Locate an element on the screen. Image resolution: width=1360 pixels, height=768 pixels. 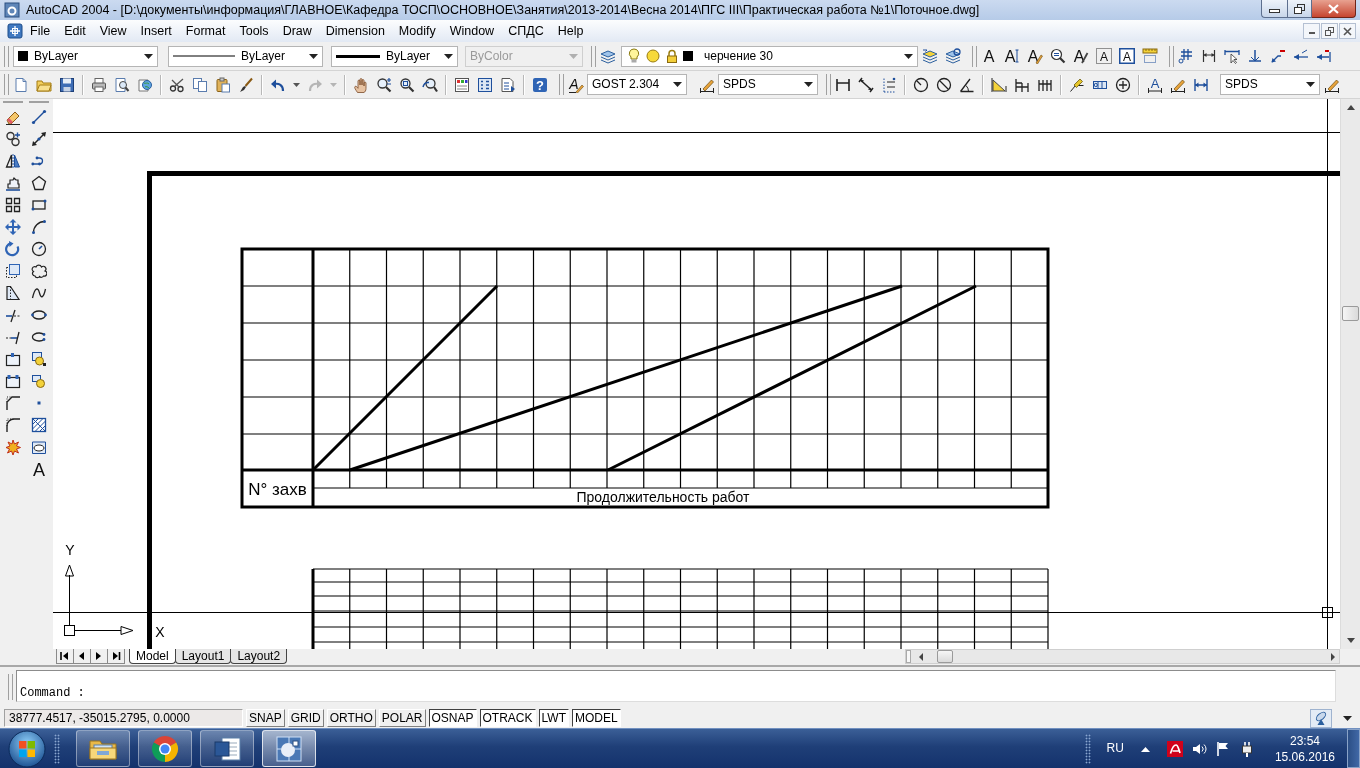
menu-item: Edit is located at coordinates (75, 31).